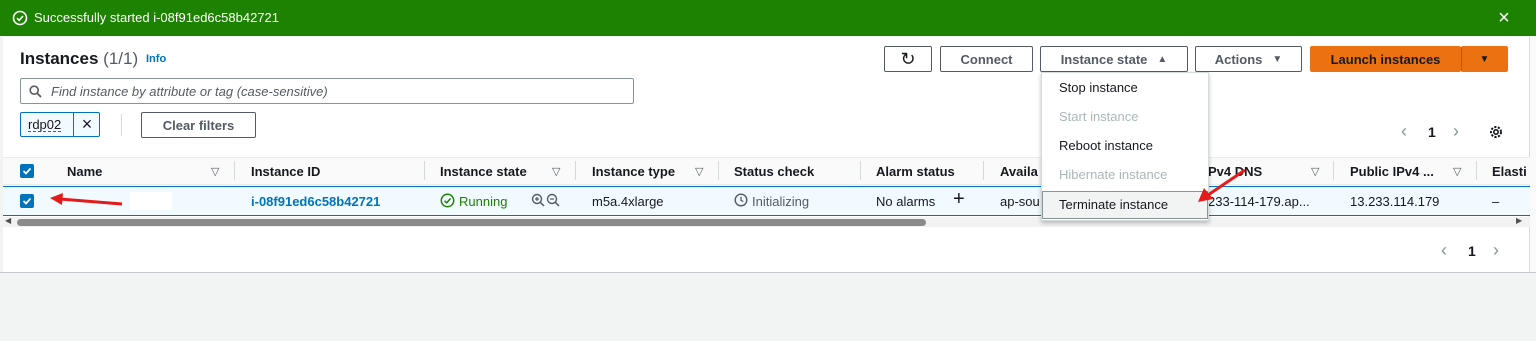 This screenshot has width=1536, height=341. Describe the element at coordinates (27, 171) in the screenshot. I see `select-all-checkbox` at that location.